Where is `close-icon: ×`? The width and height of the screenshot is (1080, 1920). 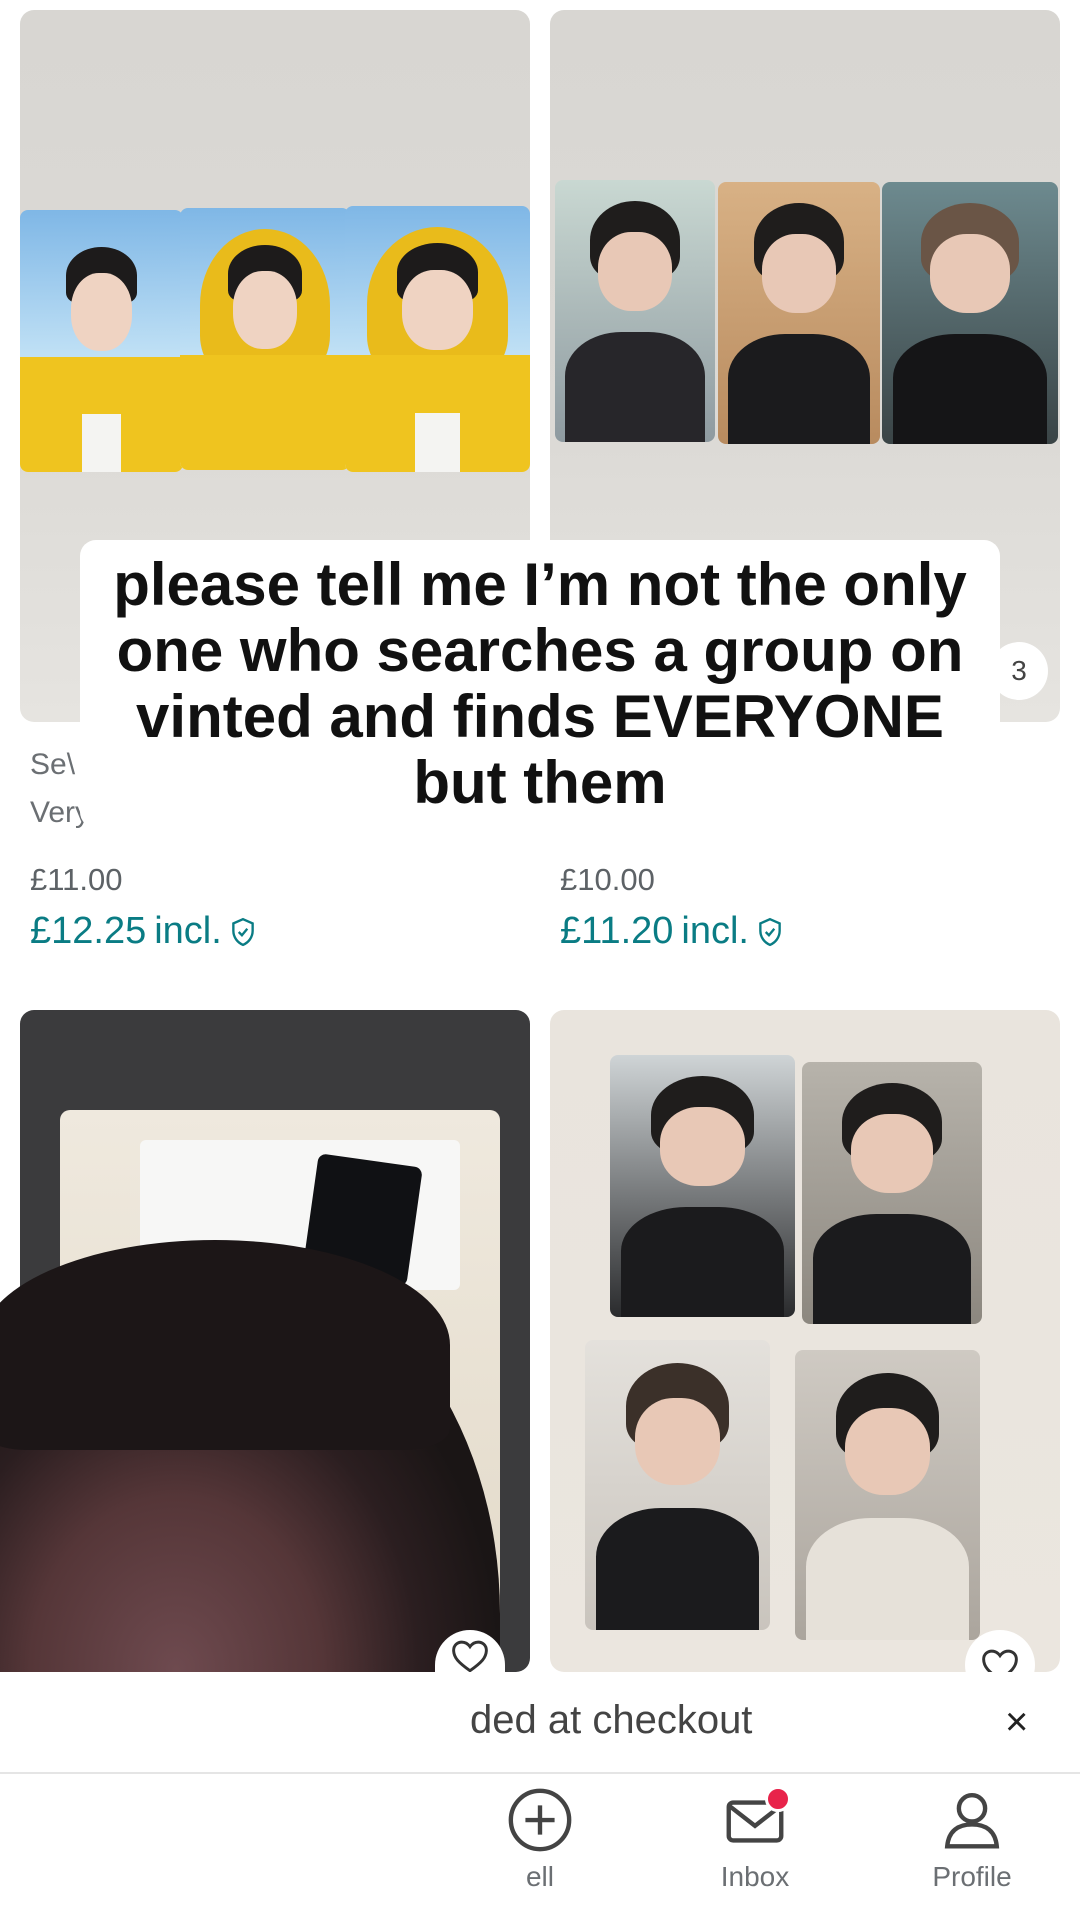 close-icon: × is located at coordinates (1016, 1722).